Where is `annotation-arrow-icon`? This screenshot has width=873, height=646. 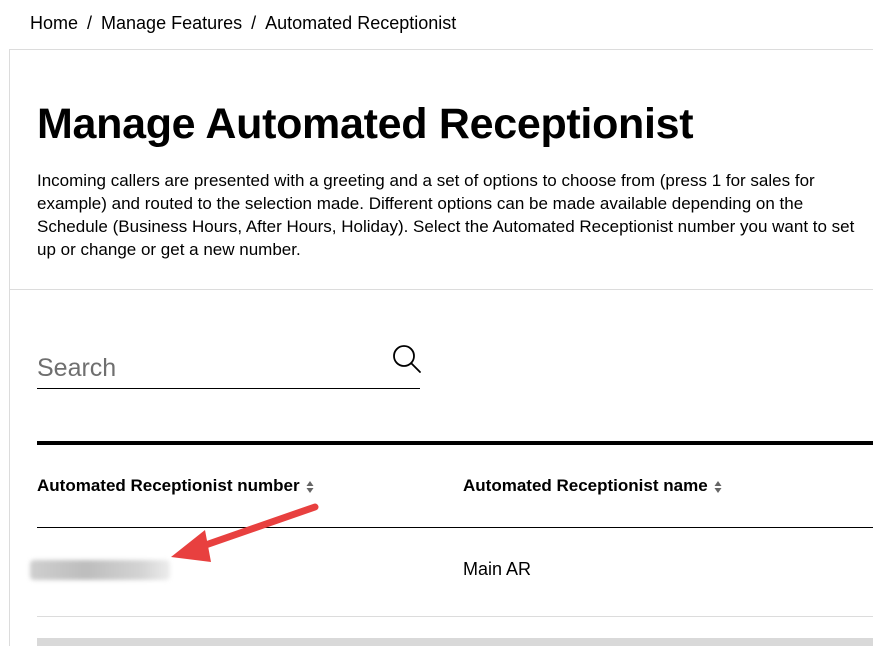
annotation-arrow-icon is located at coordinates (245, 532).